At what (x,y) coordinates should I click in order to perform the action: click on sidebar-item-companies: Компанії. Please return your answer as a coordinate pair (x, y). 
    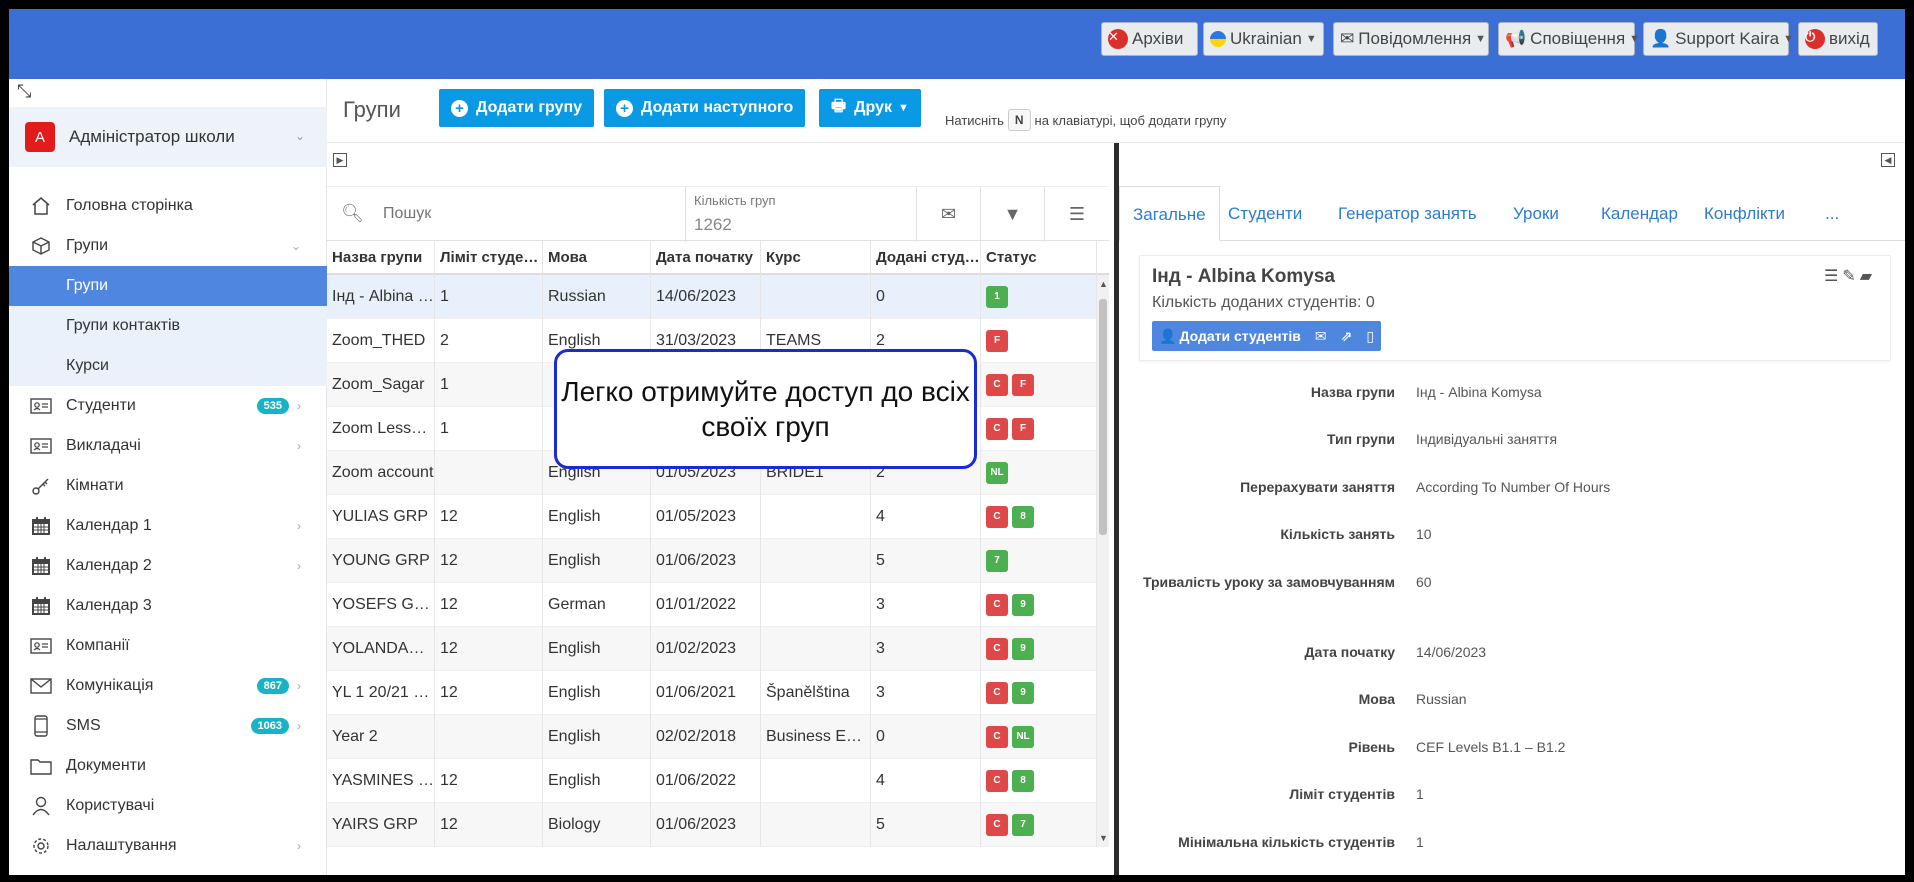
    Looking at the image, I should click on (168, 646).